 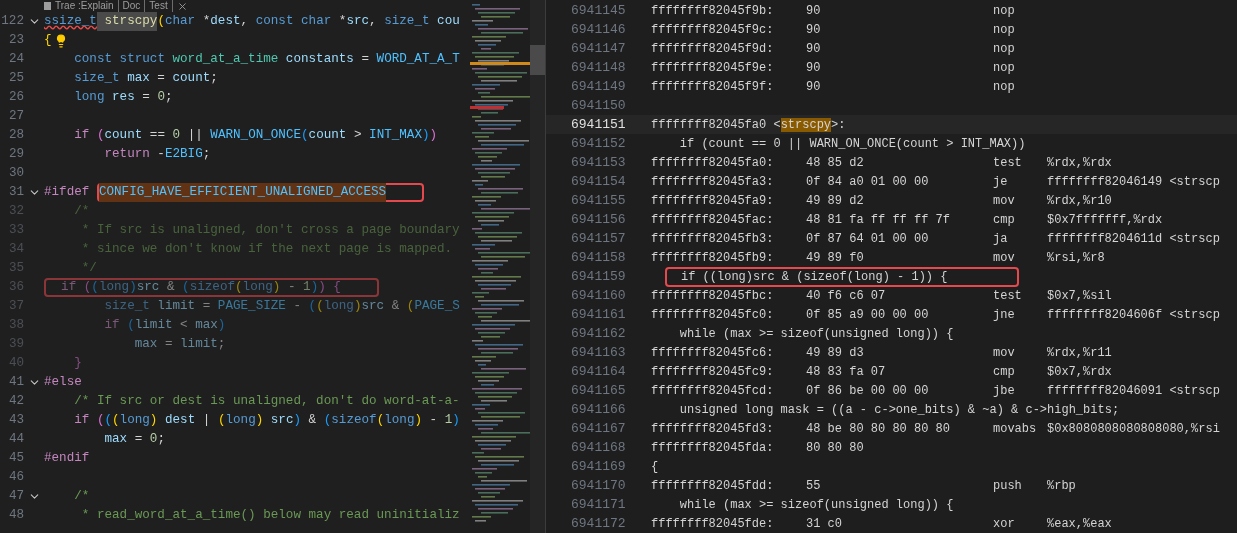 What do you see at coordinates (713, 182) in the screenshot?
I see `address-text: ffffffff82045fa3:` at bounding box center [713, 182].